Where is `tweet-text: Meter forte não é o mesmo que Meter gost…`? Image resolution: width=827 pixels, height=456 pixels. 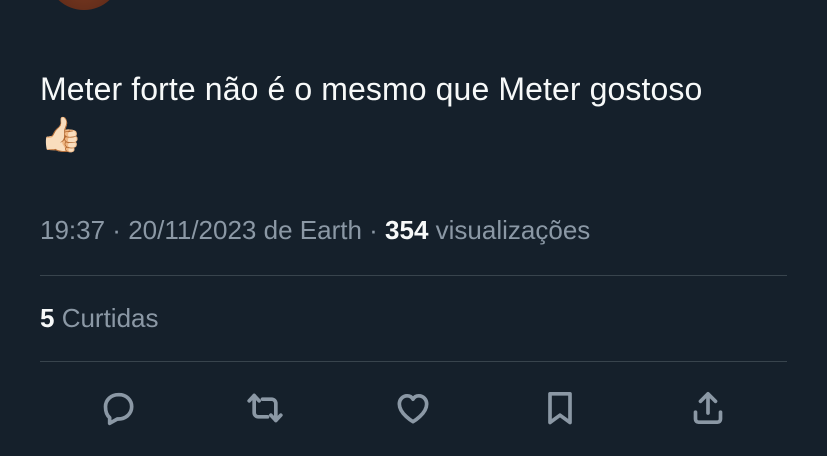 tweet-text: Meter forte não é o mesmo que Meter gost… is located at coordinates (371, 89).